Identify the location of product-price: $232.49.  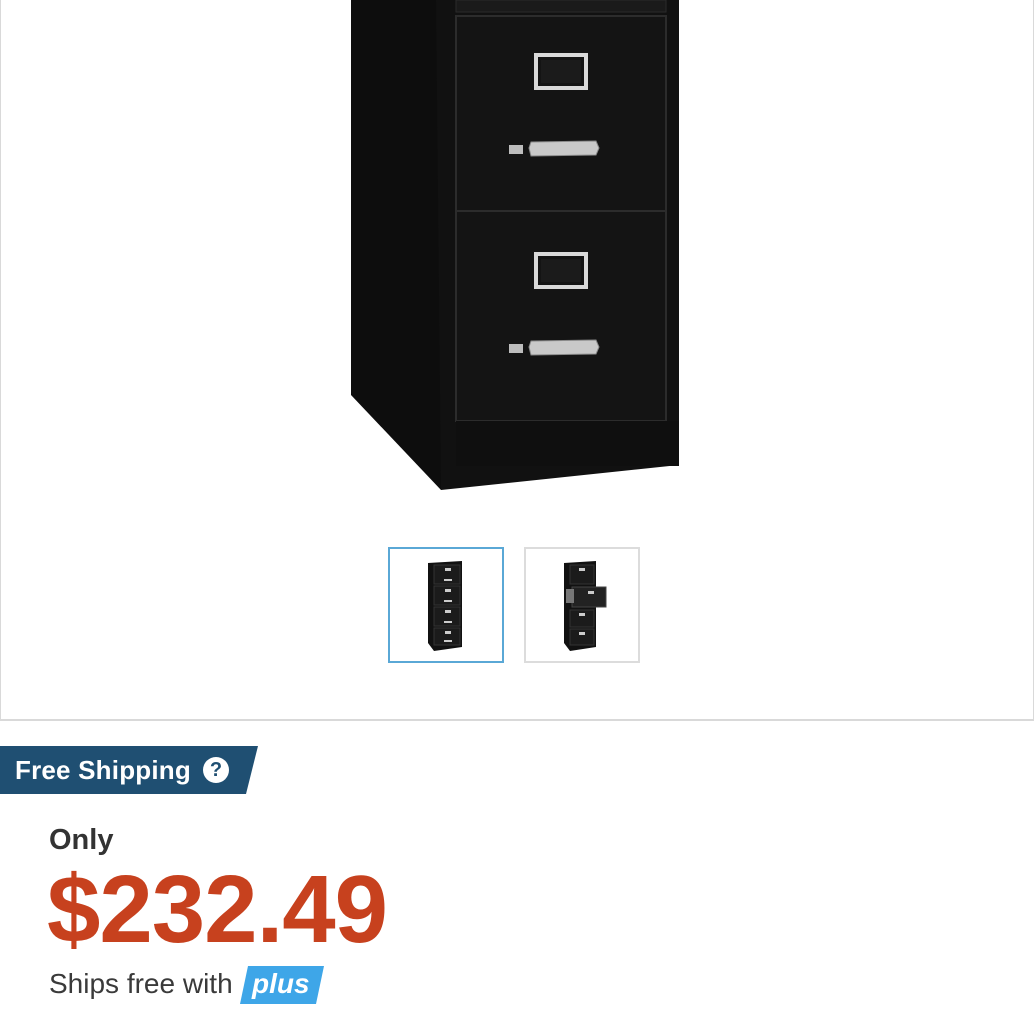
(217, 909).